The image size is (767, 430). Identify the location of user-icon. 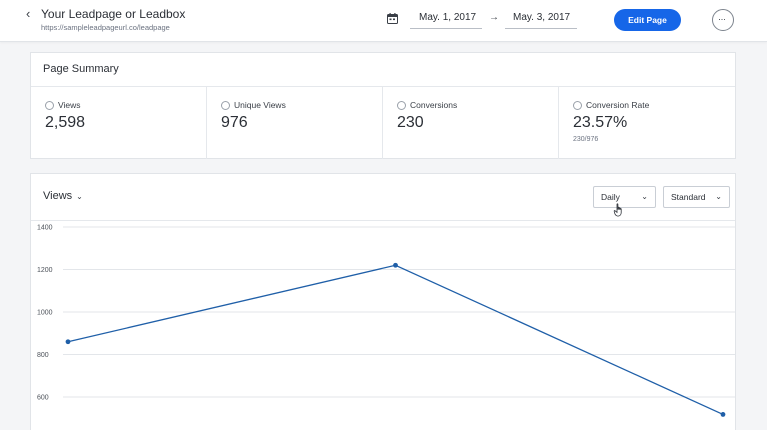
(225, 105).